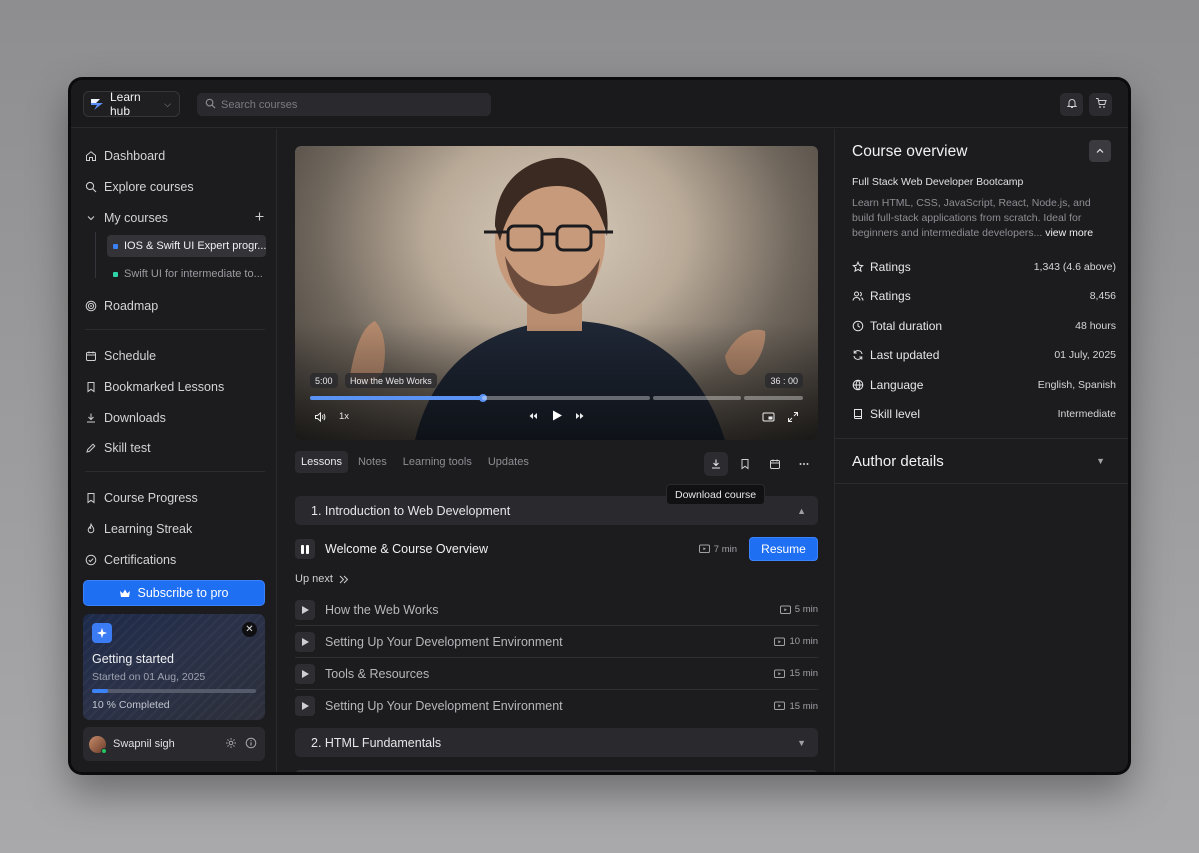 The image size is (1199, 853). I want to click on fullscreen-icon, so click(793, 417).